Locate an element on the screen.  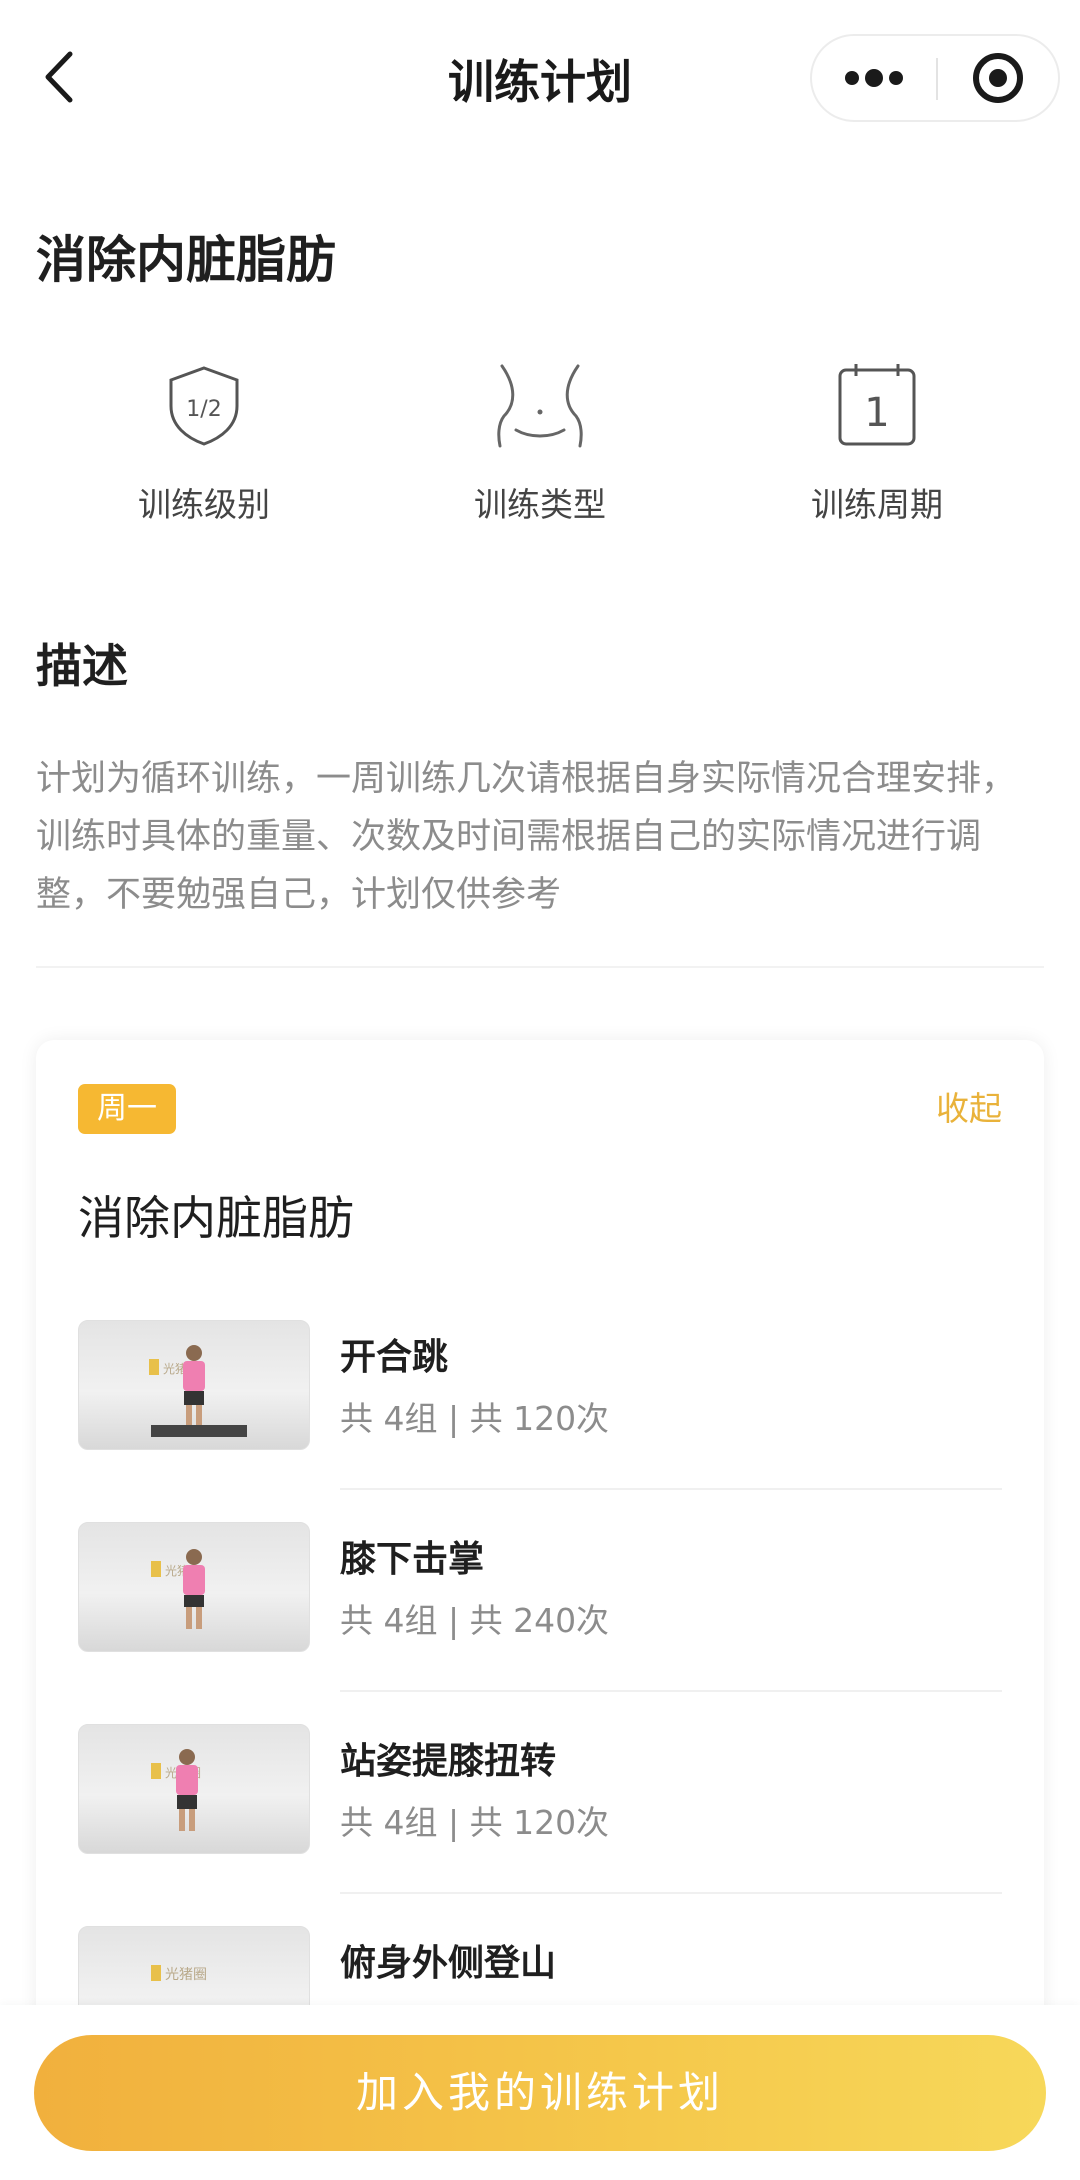
close-button is located at coordinates (999, 78).